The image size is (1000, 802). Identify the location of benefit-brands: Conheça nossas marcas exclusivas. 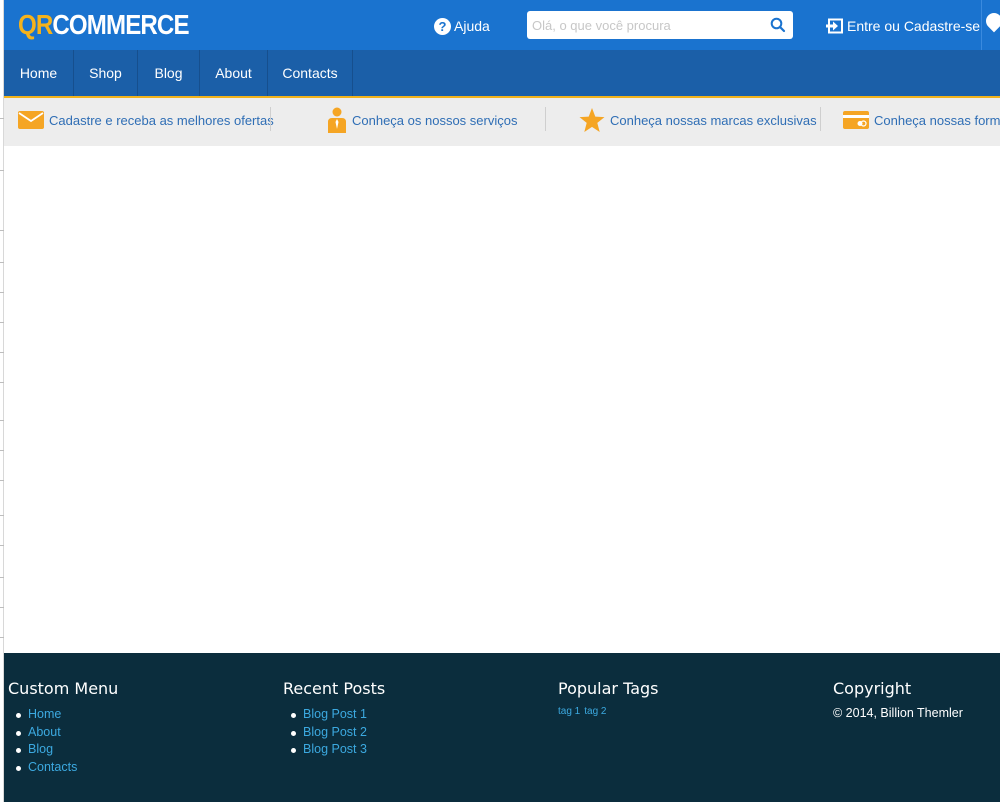
(698, 120).